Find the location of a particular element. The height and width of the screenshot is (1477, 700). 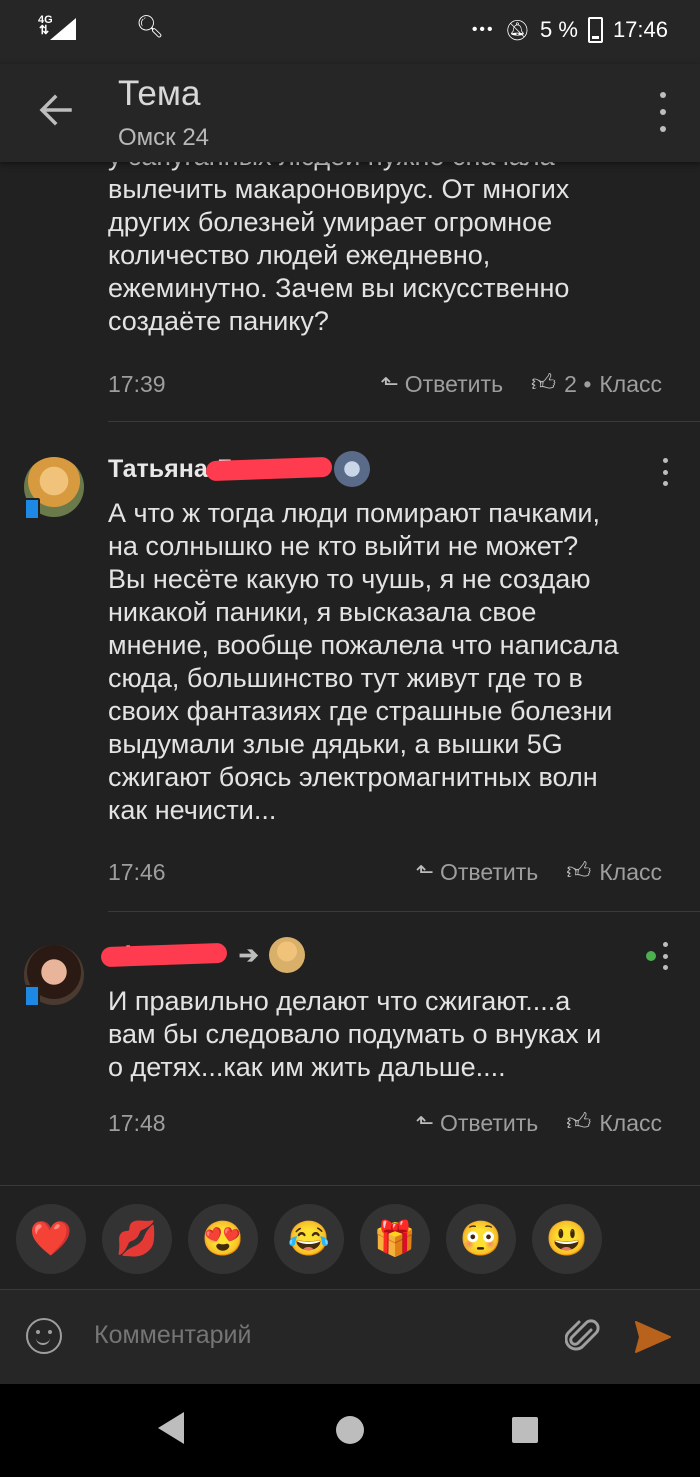

paperclip-icon is located at coordinates (582, 1338).